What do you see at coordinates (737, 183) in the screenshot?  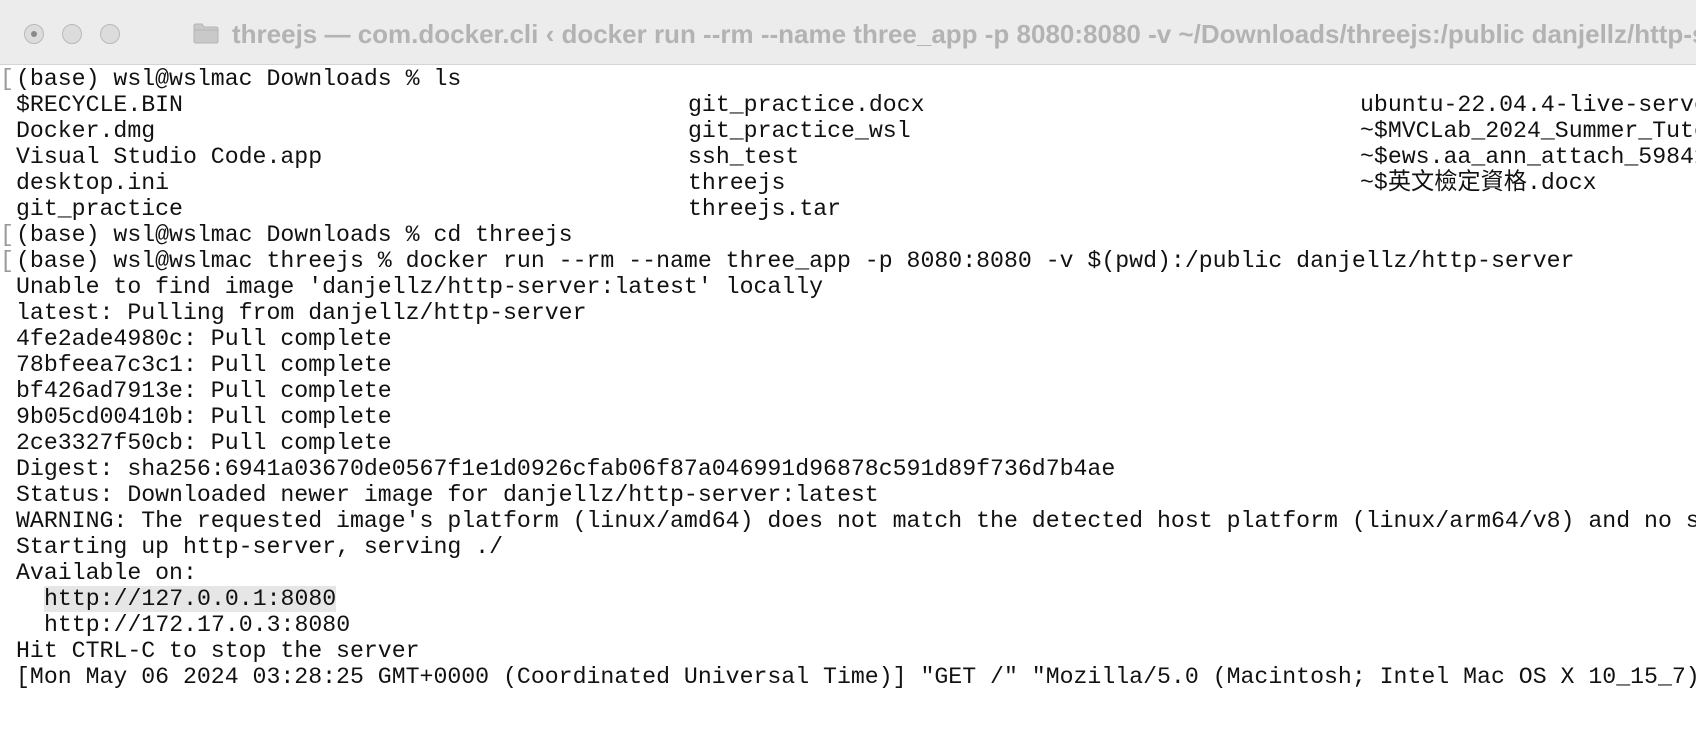 I see `ls-entry: threejs` at bounding box center [737, 183].